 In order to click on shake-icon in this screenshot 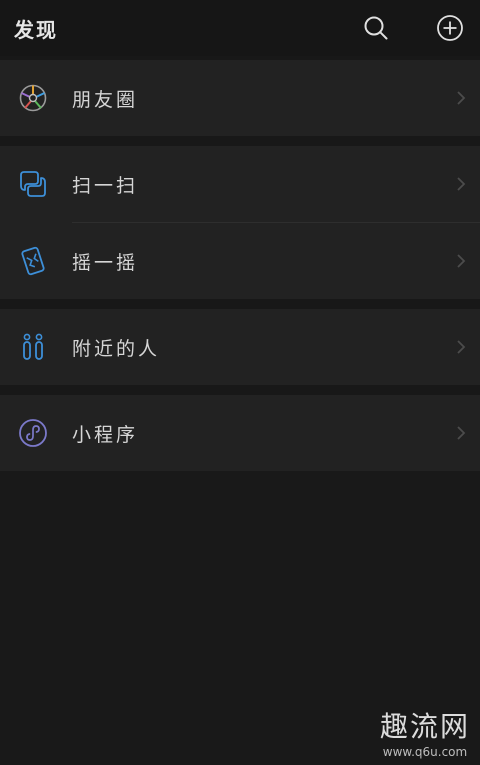, I will do `click(33, 261)`.